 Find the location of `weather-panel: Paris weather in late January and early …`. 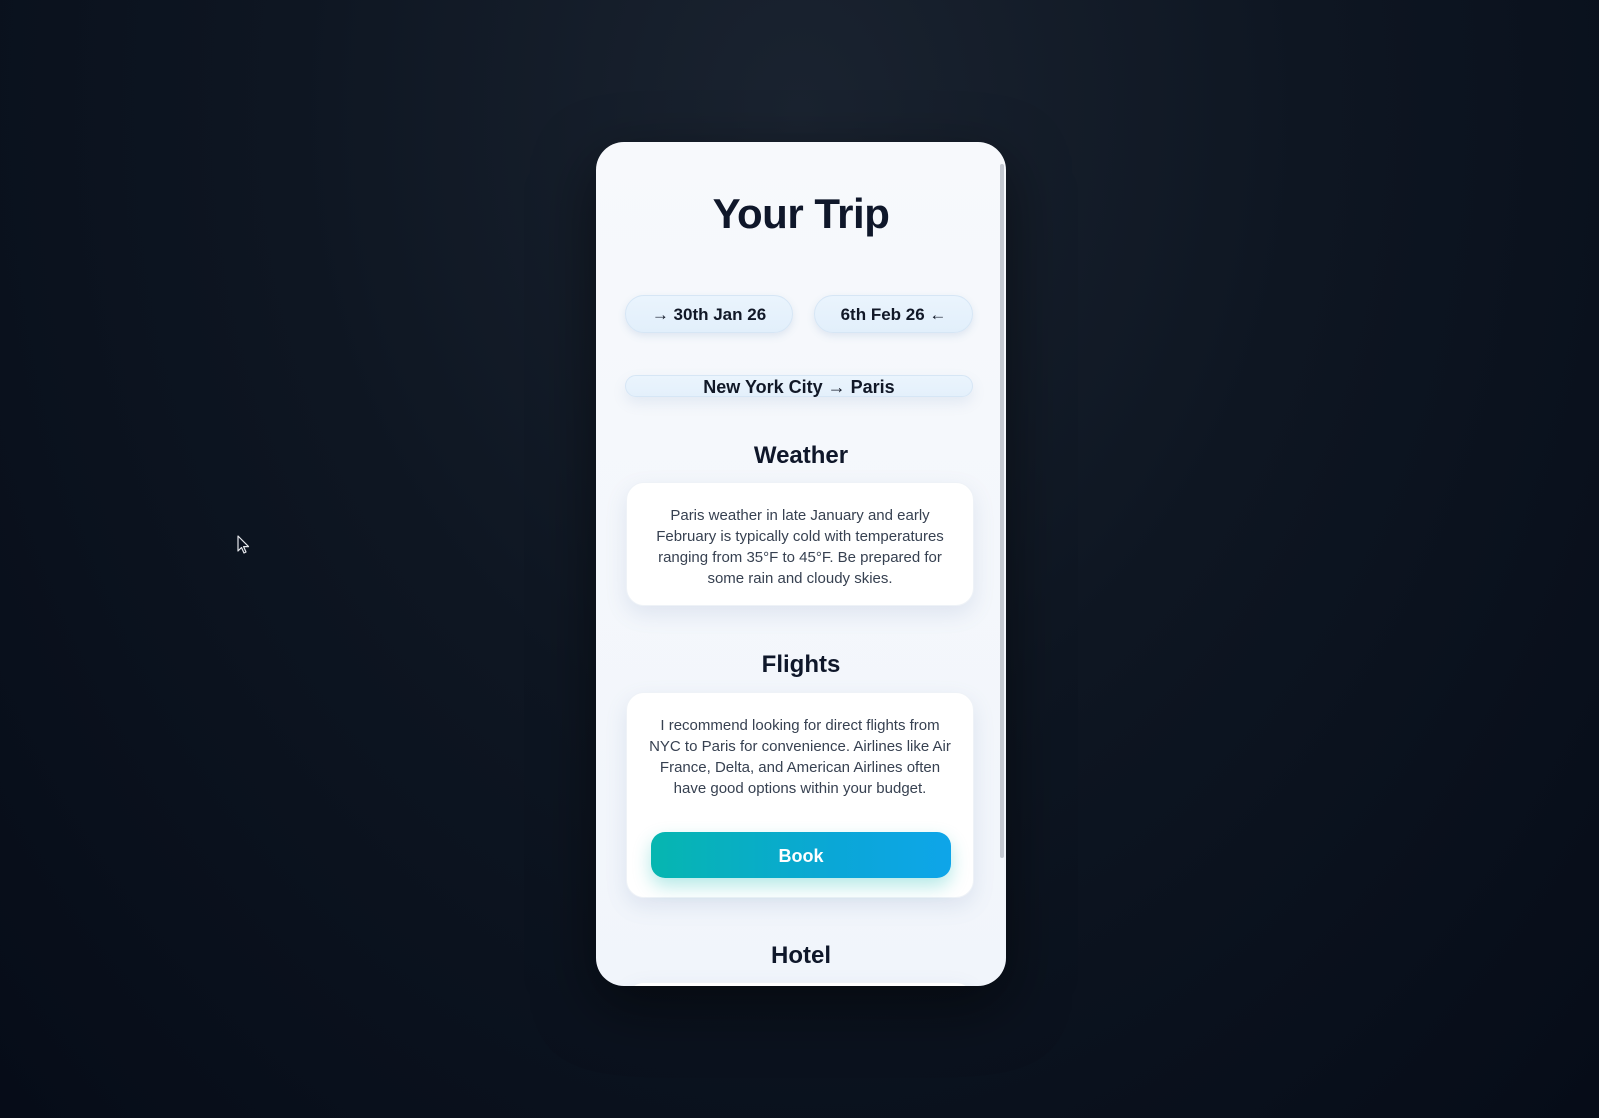

weather-panel: Paris weather in late January and early … is located at coordinates (800, 544).